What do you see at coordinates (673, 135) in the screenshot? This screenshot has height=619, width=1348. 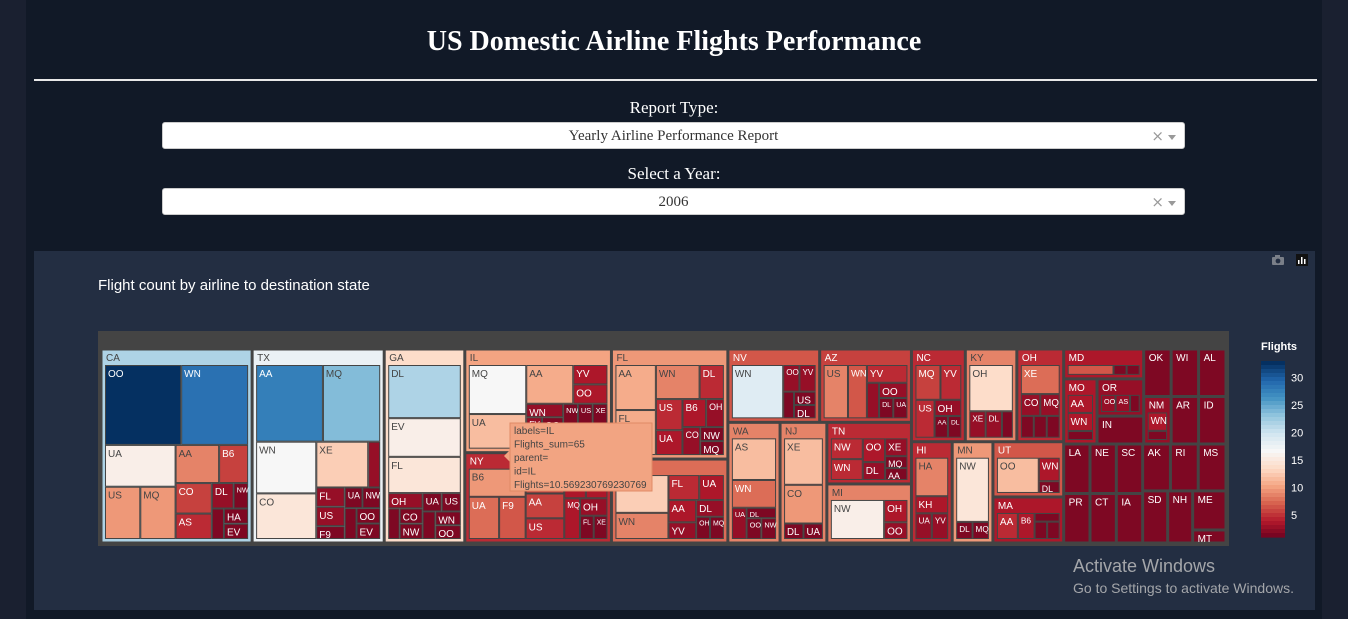 I see `report-type-dropdown: Yearly Airline Performance Report ×` at bounding box center [673, 135].